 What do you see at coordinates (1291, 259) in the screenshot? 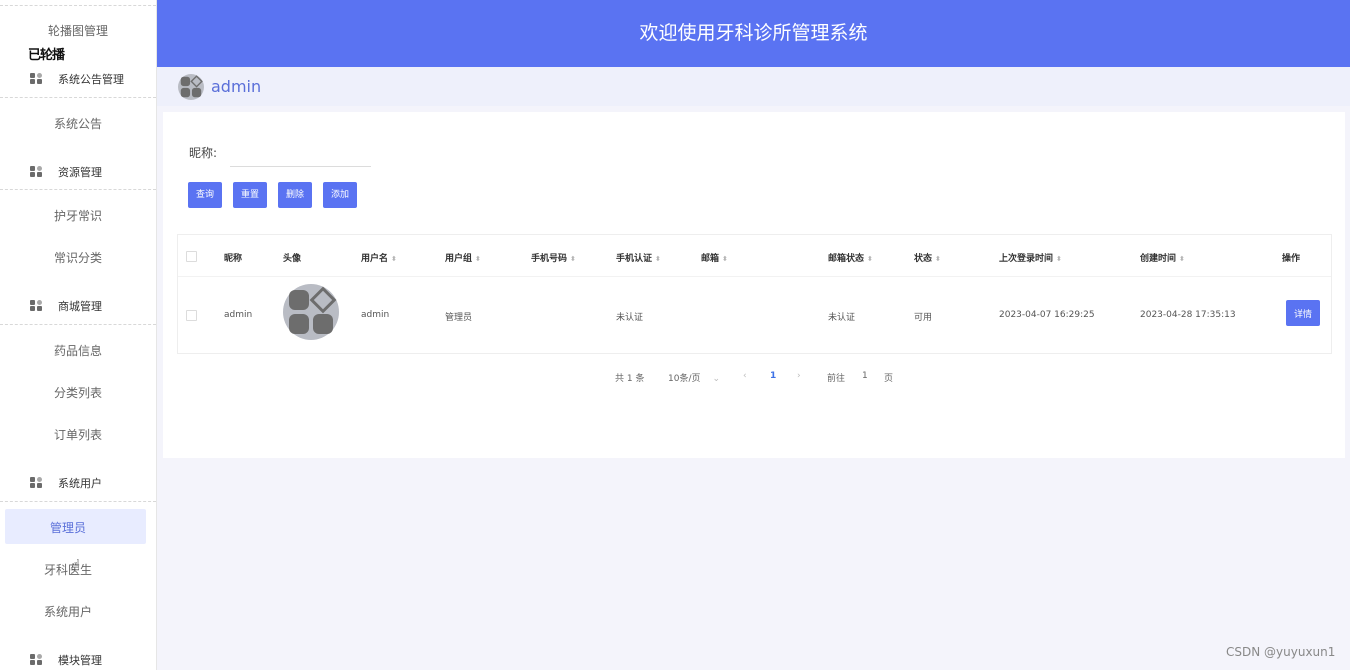
I see `column-header-action: 操作` at bounding box center [1291, 259].